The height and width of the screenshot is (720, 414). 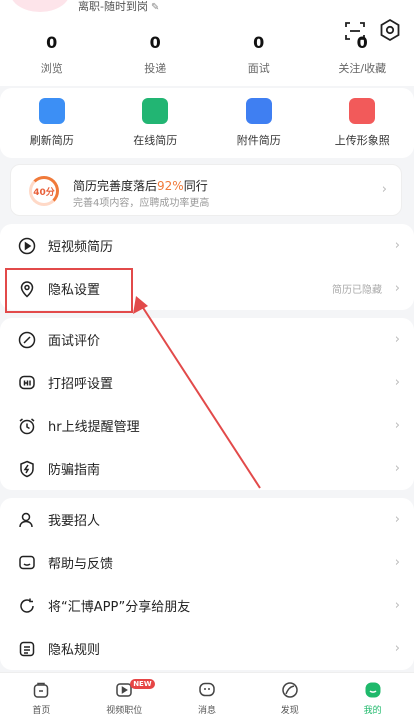 I want to click on tab-me: 我的, so click(x=372, y=696).